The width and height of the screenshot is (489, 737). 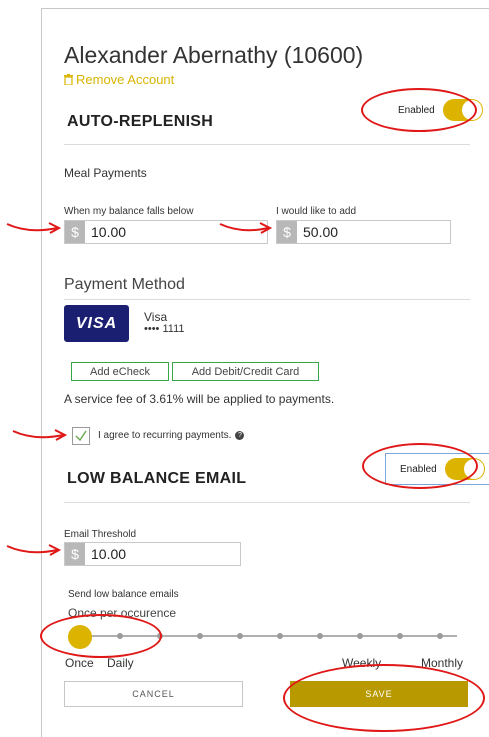 What do you see at coordinates (240, 435) in the screenshot?
I see `question-circle-icon: ?` at bounding box center [240, 435].